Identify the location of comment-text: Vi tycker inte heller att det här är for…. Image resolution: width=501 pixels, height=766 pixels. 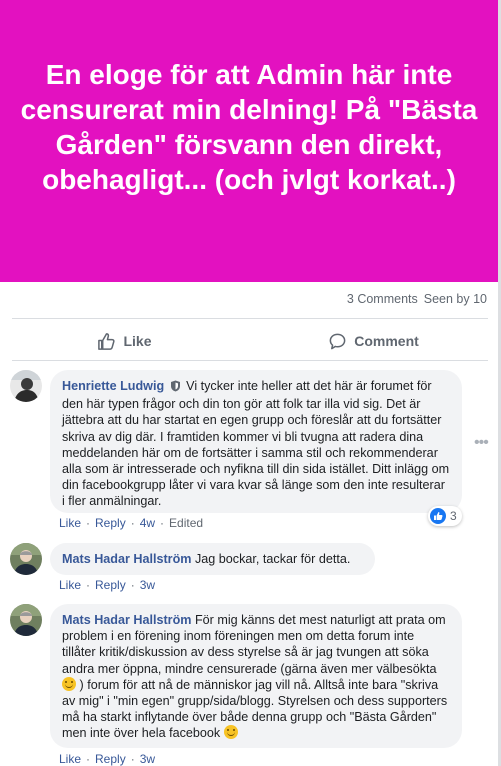
(256, 444).